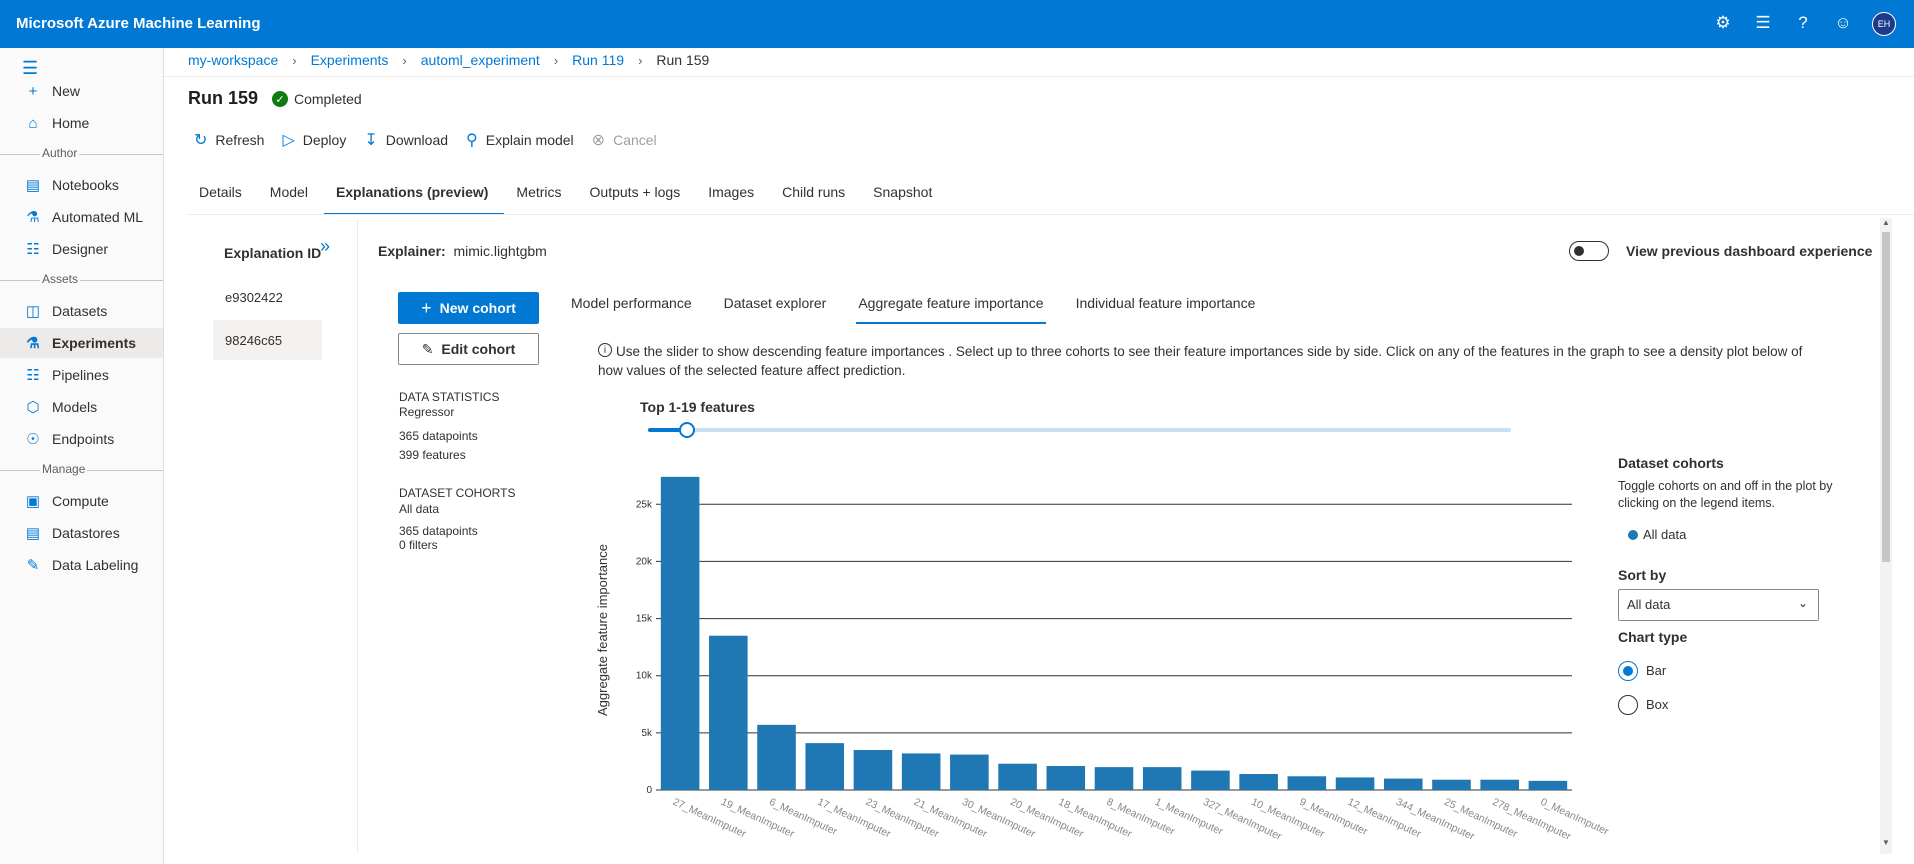  I want to click on sidebar-item-models: ⬡ Models, so click(81, 407).